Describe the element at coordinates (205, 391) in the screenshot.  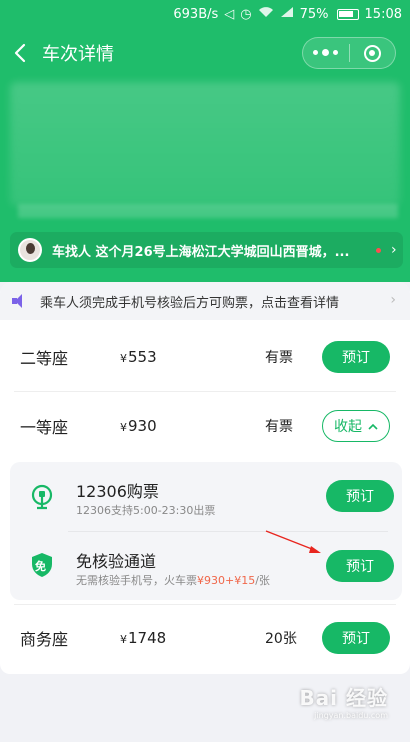
I see `row-divider` at that location.